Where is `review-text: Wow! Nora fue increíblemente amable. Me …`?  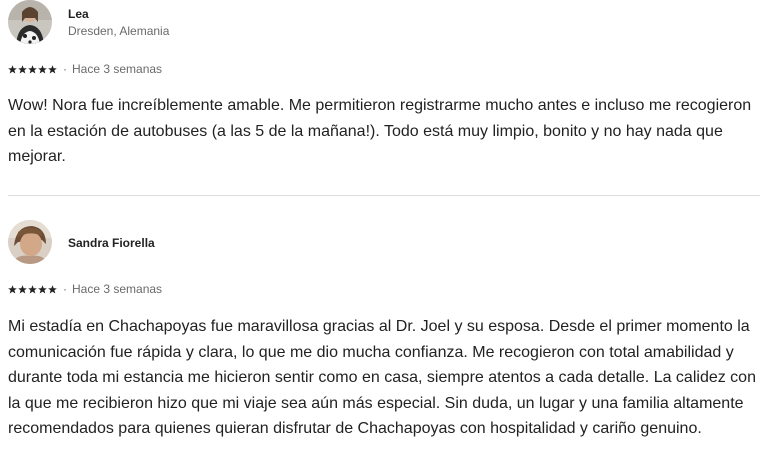
review-text: Wow! Nora fue increíblemente amable. Me … is located at coordinates (380, 131).